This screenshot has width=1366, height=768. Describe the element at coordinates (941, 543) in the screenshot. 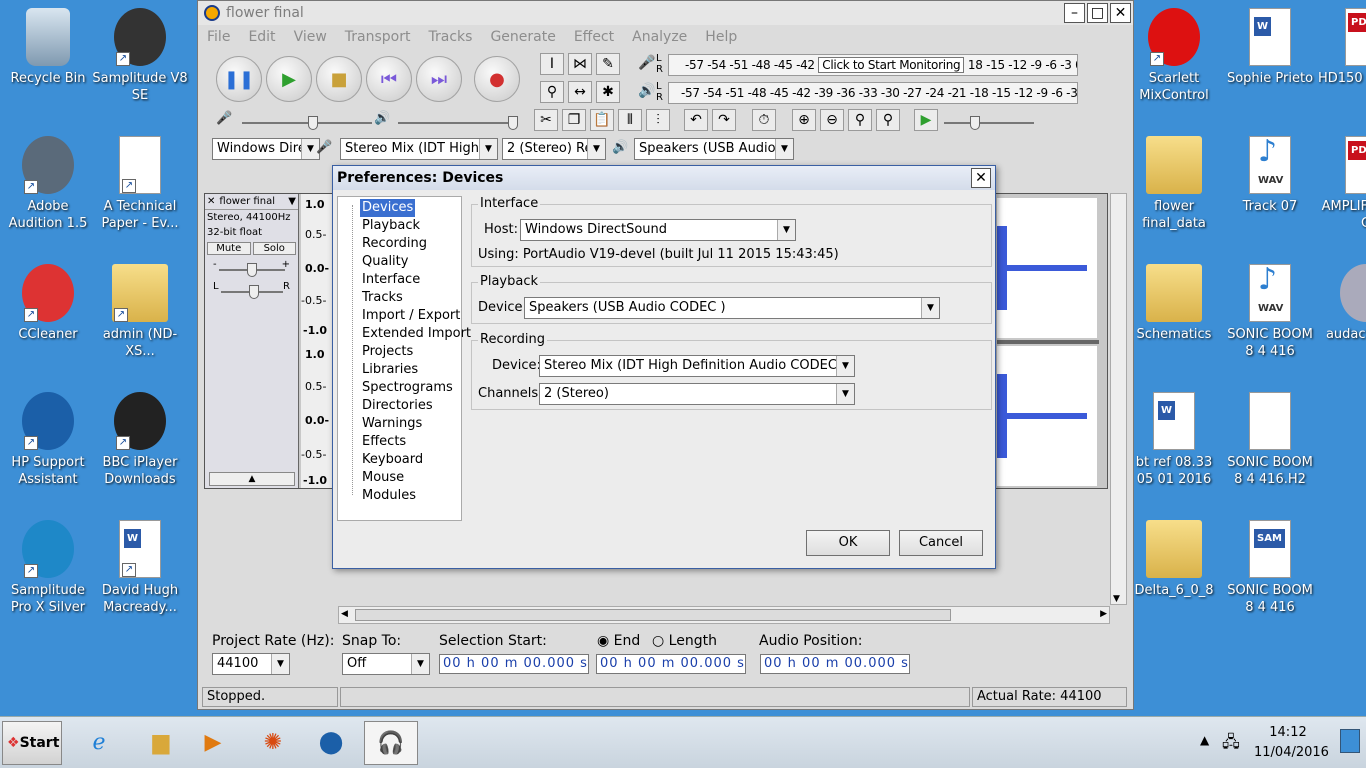

I see `cancel-button: Cancel` at that location.